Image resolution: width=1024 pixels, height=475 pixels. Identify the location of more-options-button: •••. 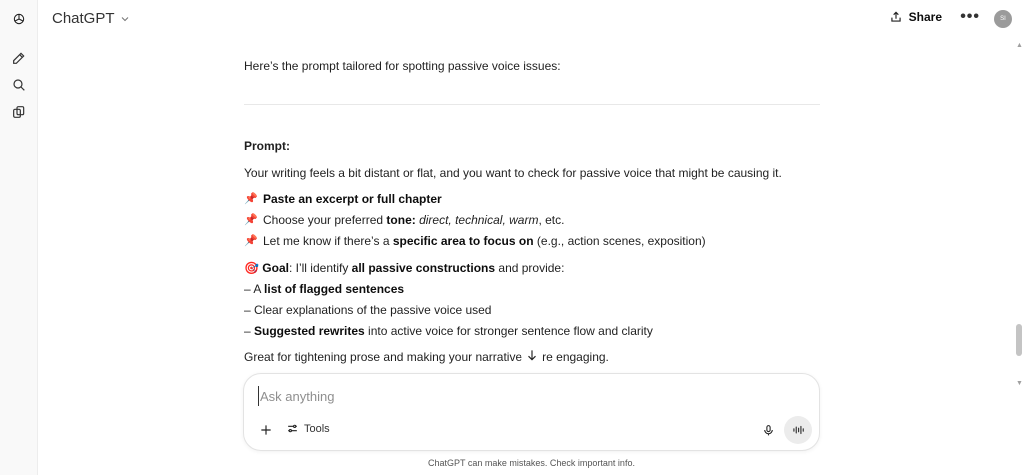
(970, 17).